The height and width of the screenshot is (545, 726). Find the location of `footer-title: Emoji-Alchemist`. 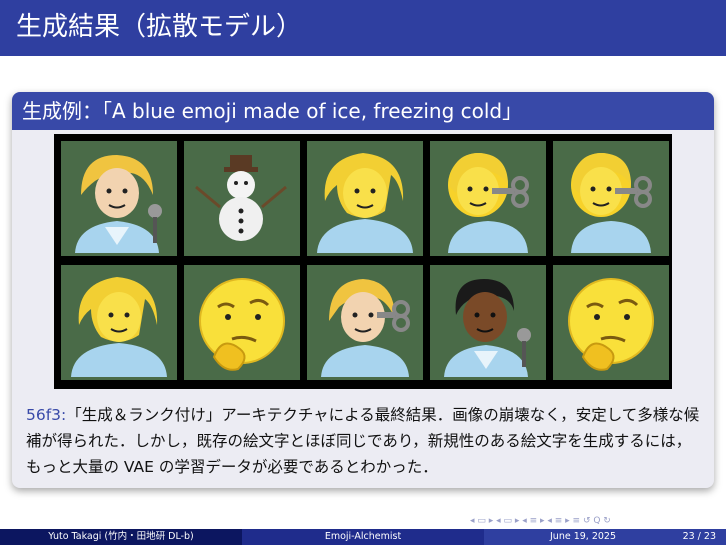

footer-title: Emoji-Alchemist is located at coordinates (363, 537).